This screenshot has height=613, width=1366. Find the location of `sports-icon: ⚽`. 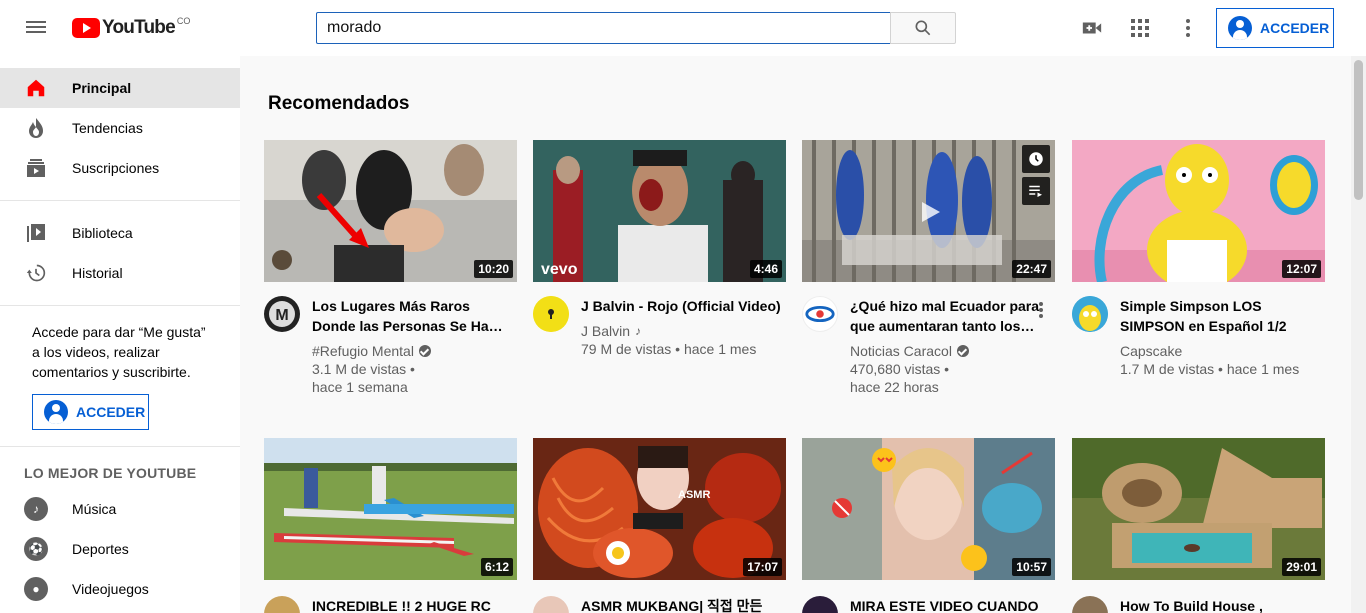

sports-icon: ⚽ is located at coordinates (36, 549).